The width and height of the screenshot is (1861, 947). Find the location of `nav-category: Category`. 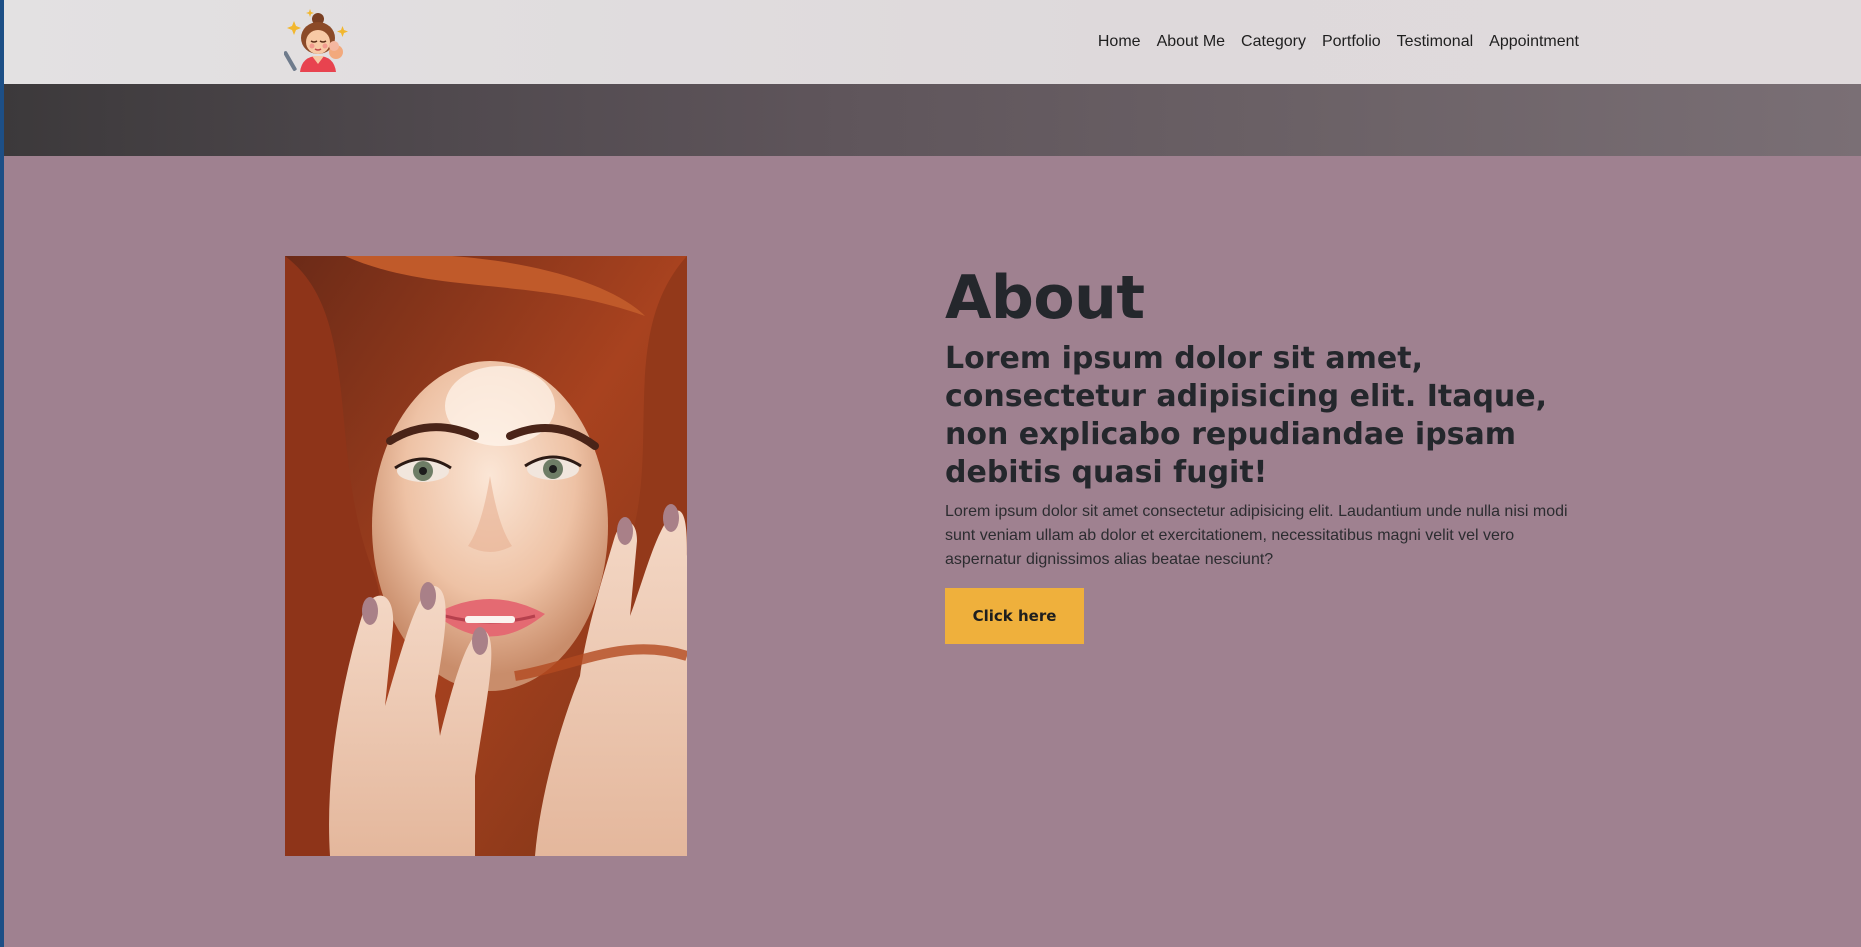

nav-category: Category is located at coordinates (1273, 42).